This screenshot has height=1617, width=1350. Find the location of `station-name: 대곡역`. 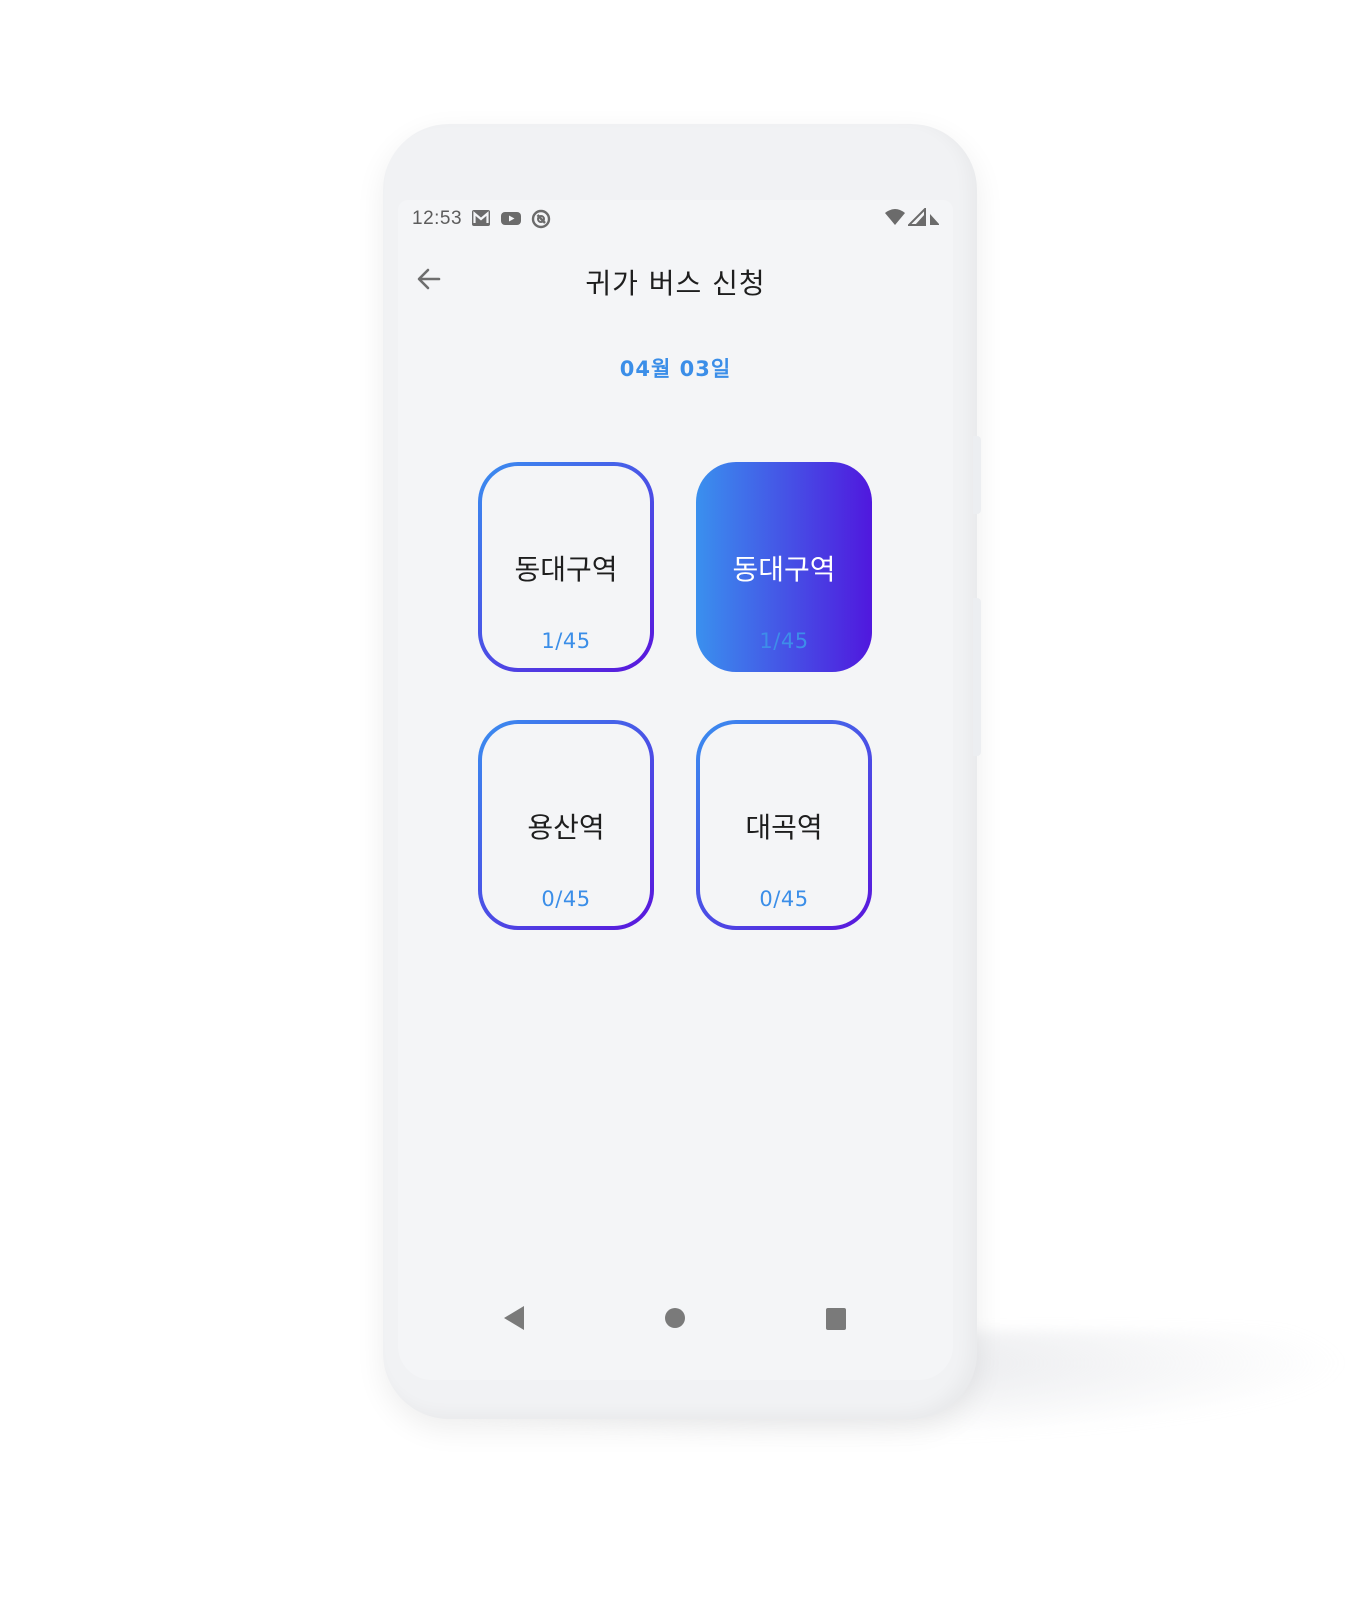

station-name: 대곡역 is located at coordinates (784, 827).